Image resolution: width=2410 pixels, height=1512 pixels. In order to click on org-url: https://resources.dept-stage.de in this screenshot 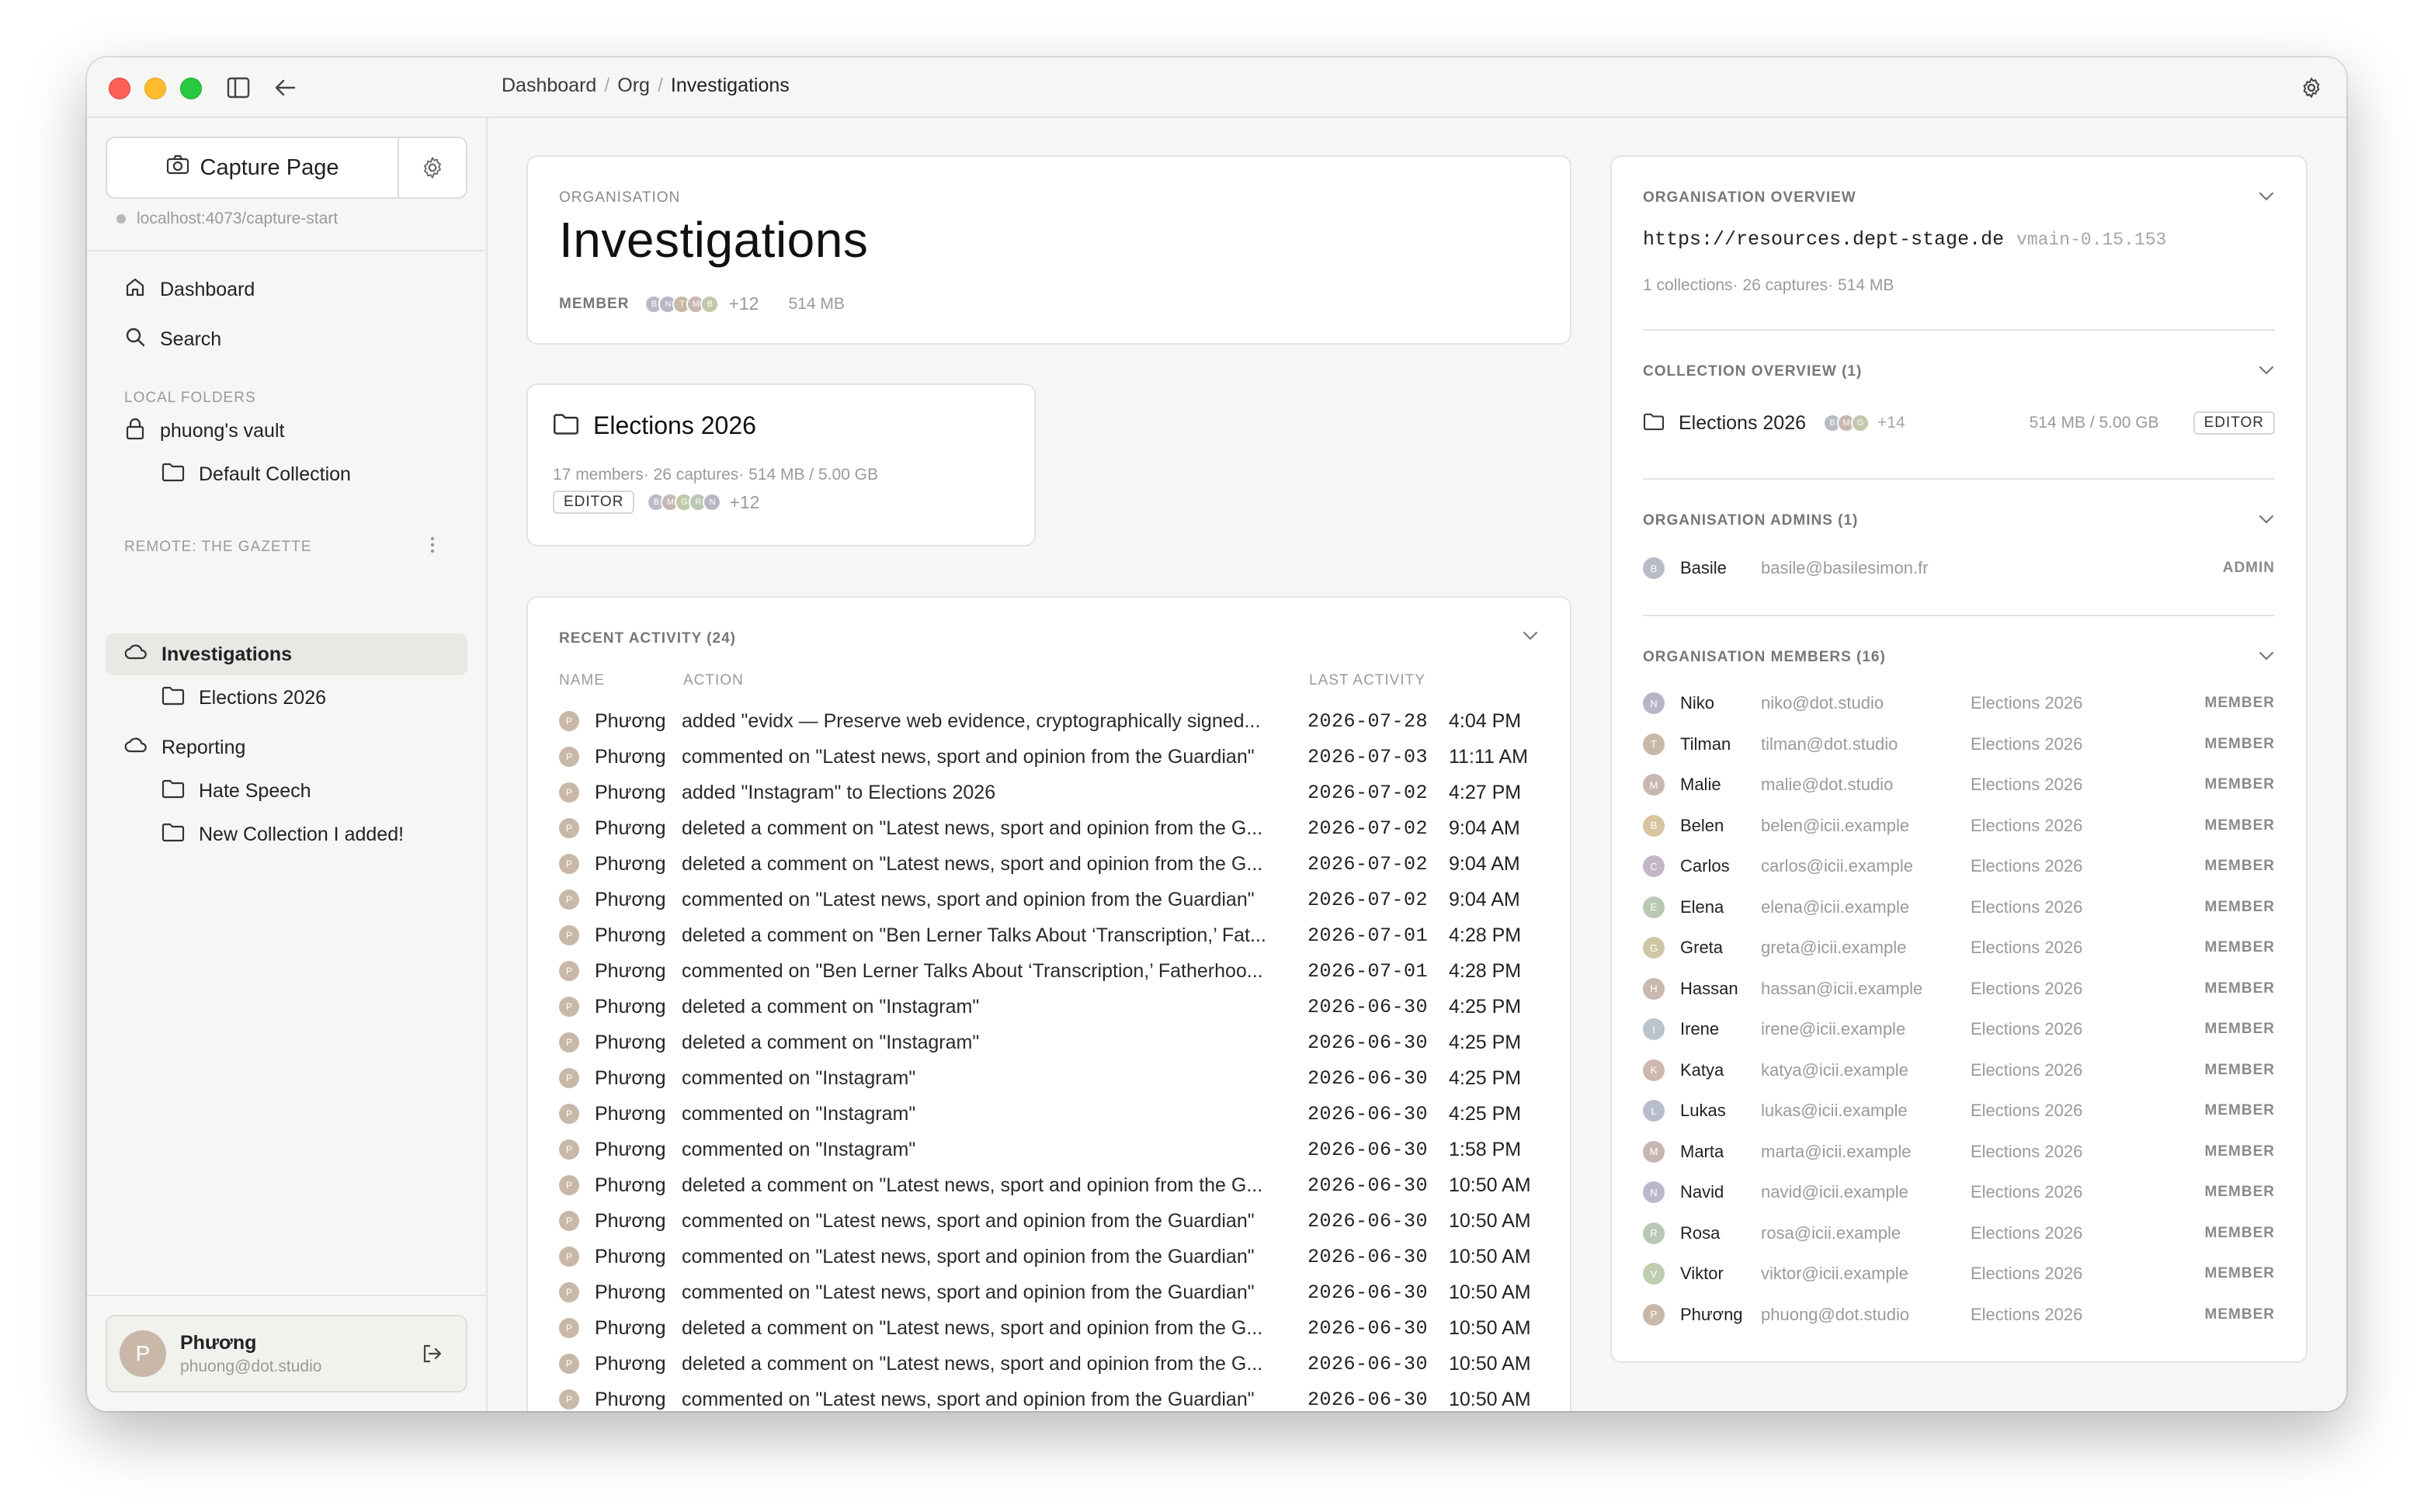, I will do `click(1824, 239)`.